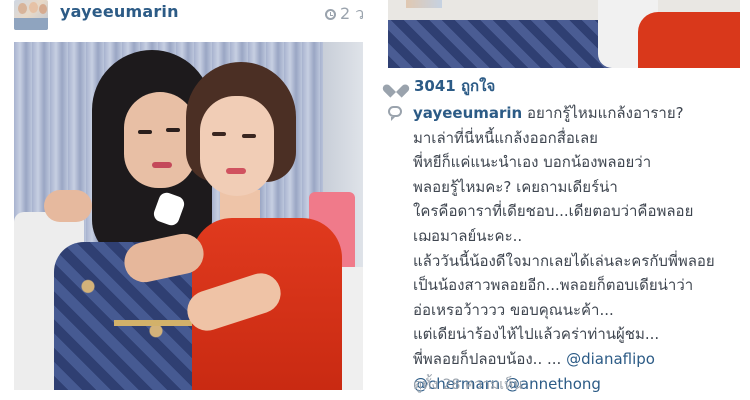  What do you see at coordinates (553, 285) in the screenshot?
I see `caption-line: เป็นน้องสาวพลอยอีก...พลอยก็ตอบเดียน่าว่า` at bounding box center [553, 285].